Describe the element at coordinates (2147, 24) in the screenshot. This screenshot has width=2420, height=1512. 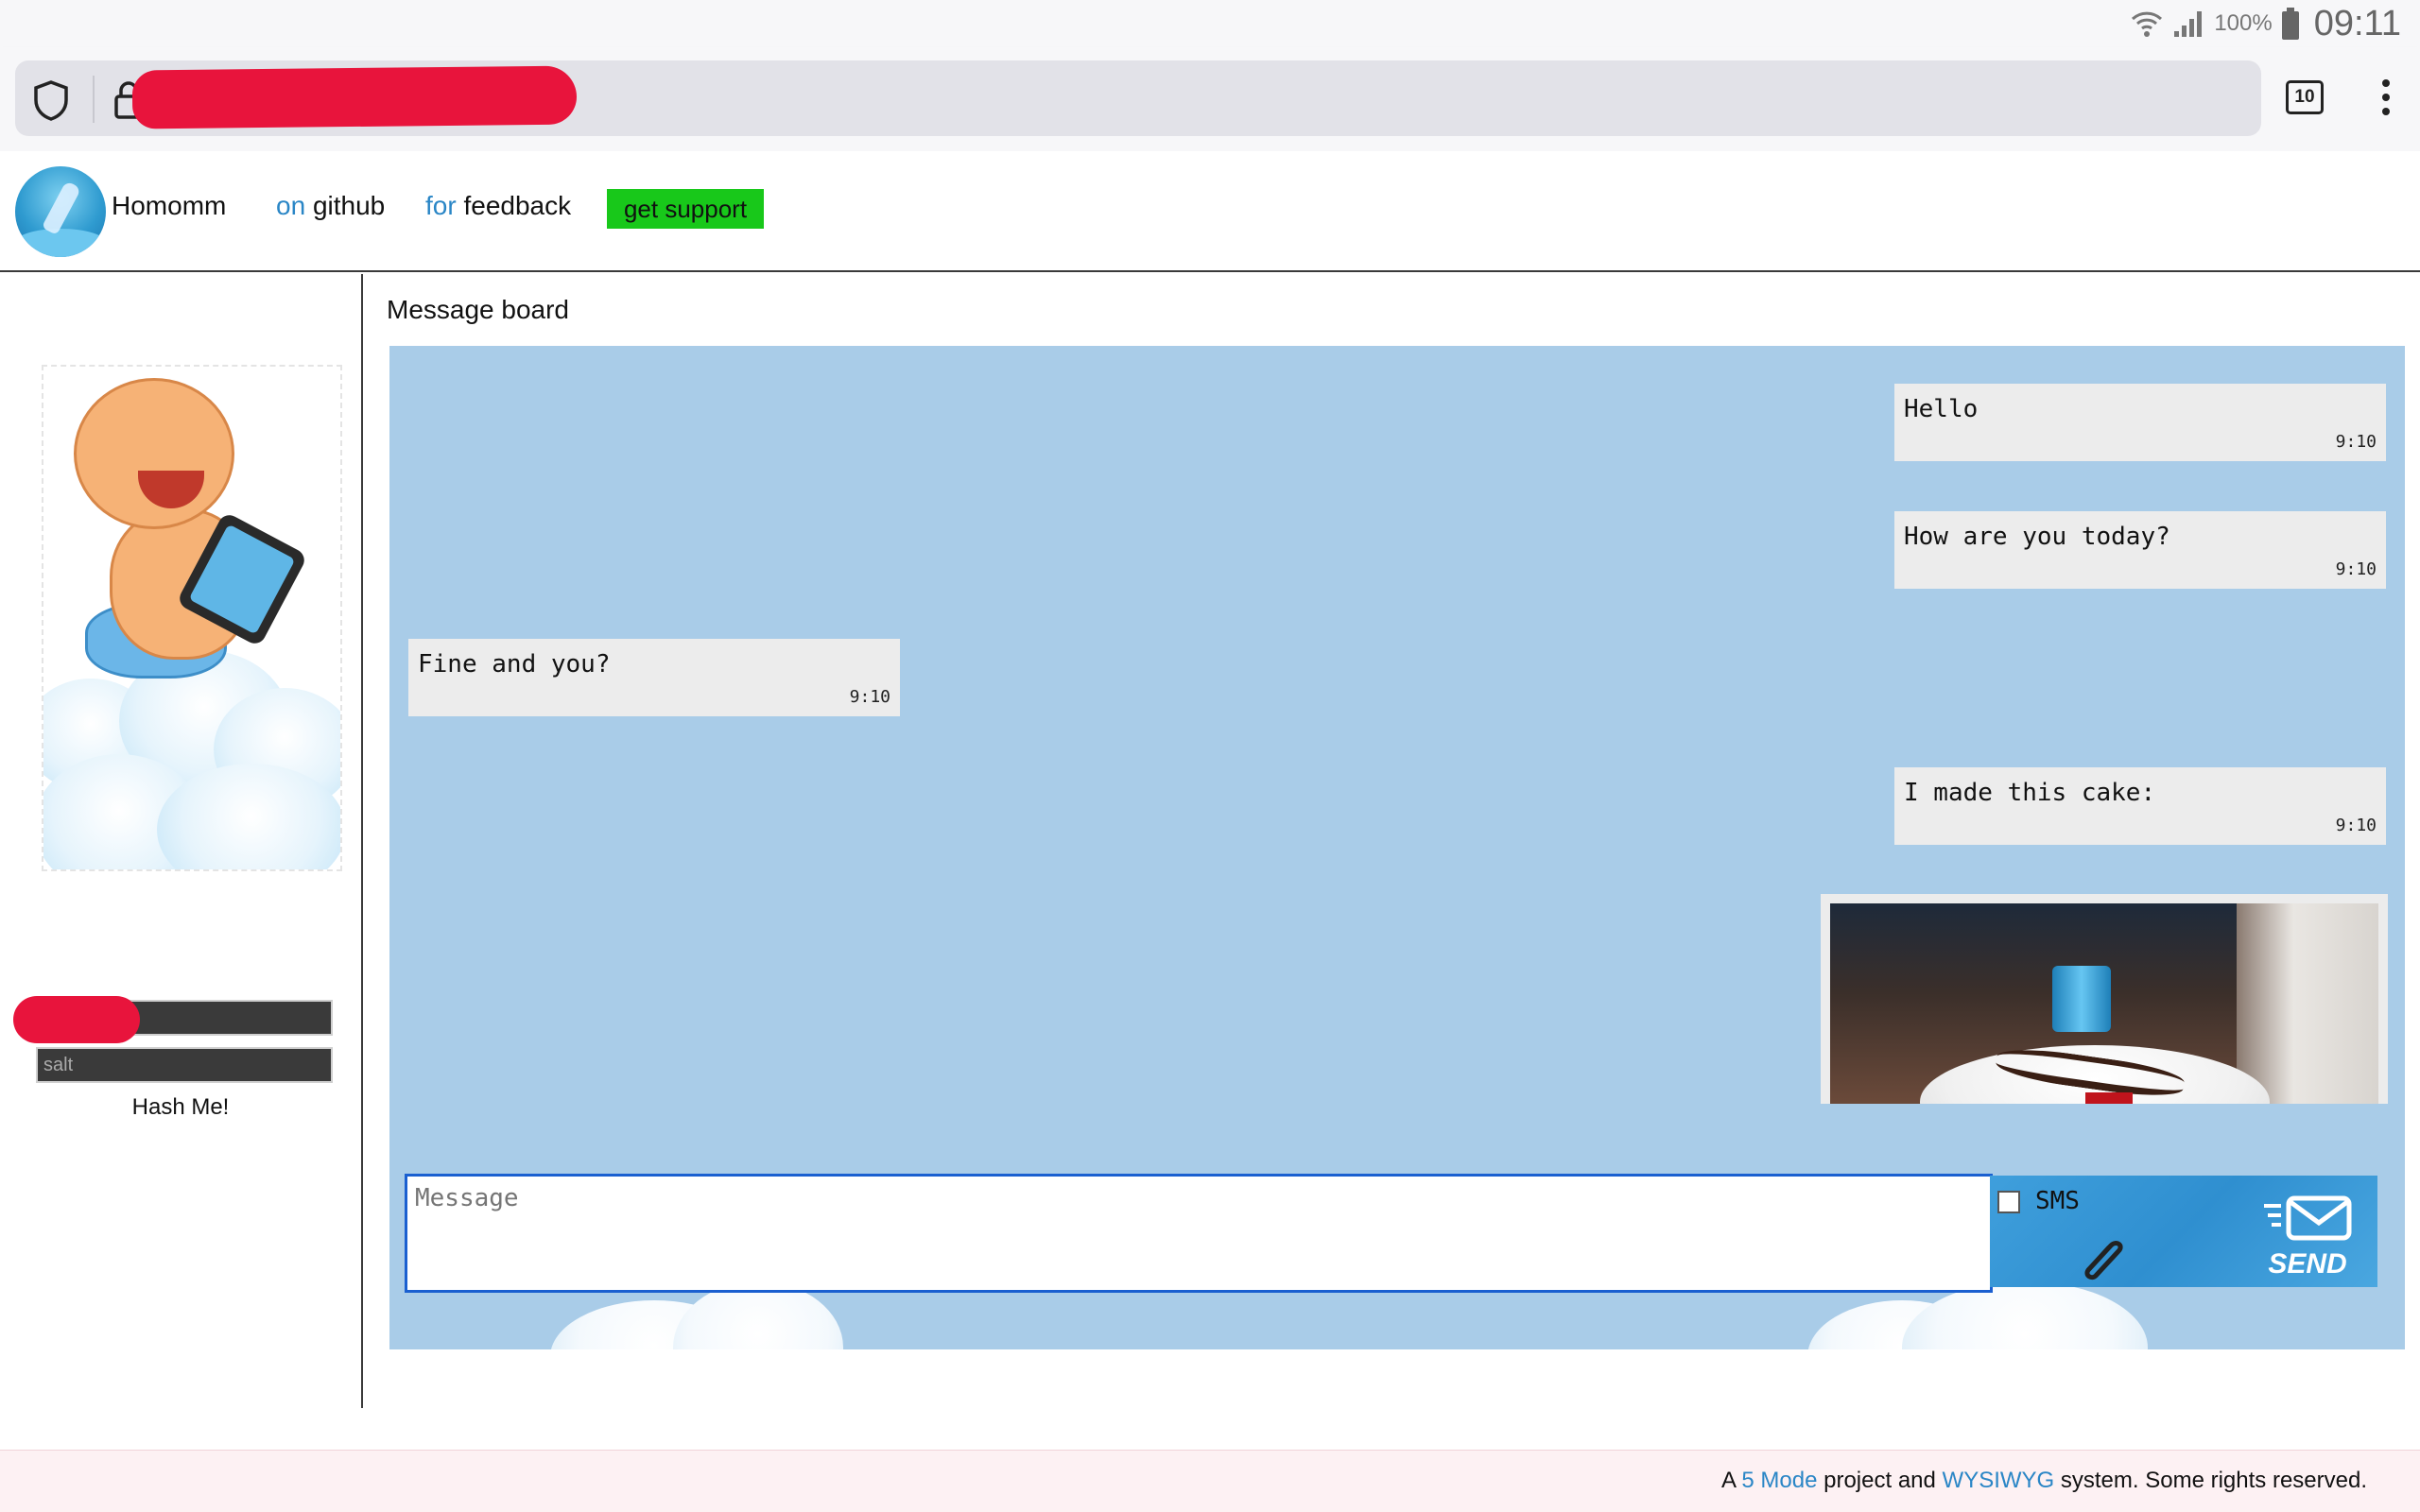
I see `wifi-icon` at that location.